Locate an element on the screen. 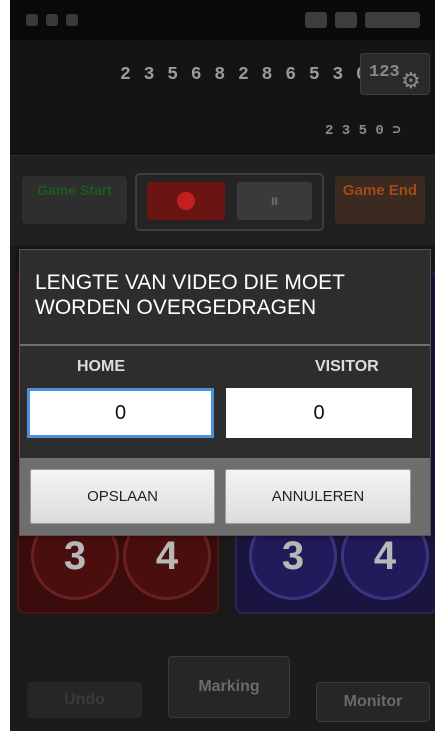 The height and width of the screenshot is (731, 435). home-length-input: 0 is located at coordinates (120, 413).